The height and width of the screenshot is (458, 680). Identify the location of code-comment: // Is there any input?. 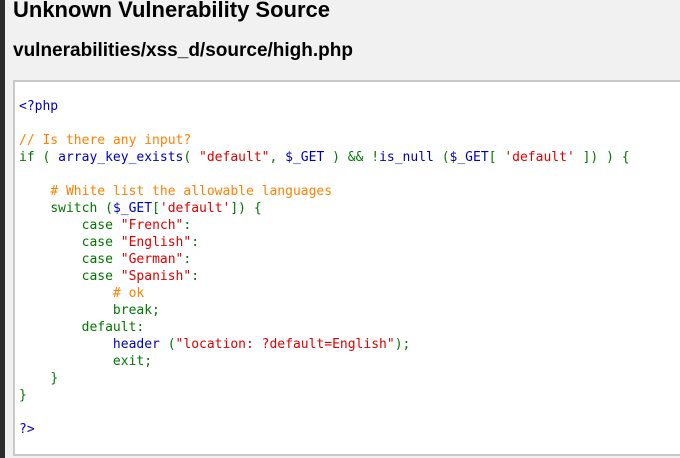
(105, 140).